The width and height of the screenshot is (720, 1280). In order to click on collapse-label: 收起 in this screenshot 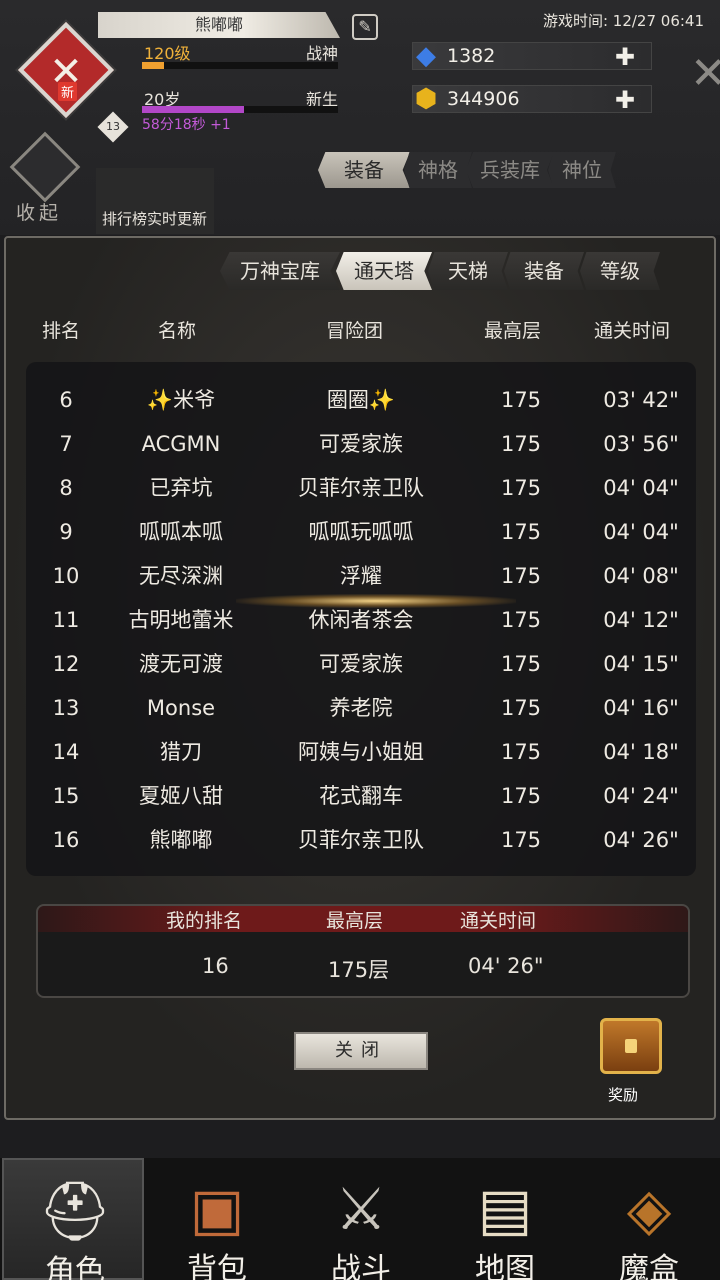, I will do `click(39, 213)`.